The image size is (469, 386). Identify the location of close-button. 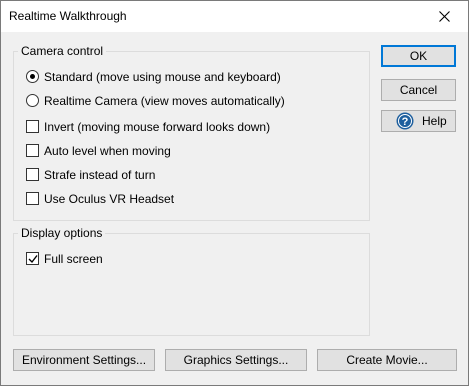
(445, 16).